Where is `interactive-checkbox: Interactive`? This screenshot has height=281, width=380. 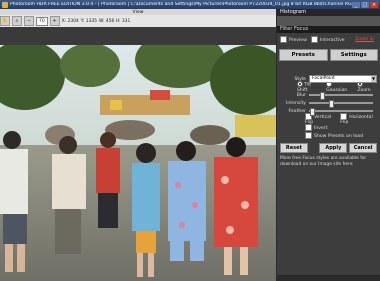
interactive-checkbox: Interactive is located at coordinates (327, 39).